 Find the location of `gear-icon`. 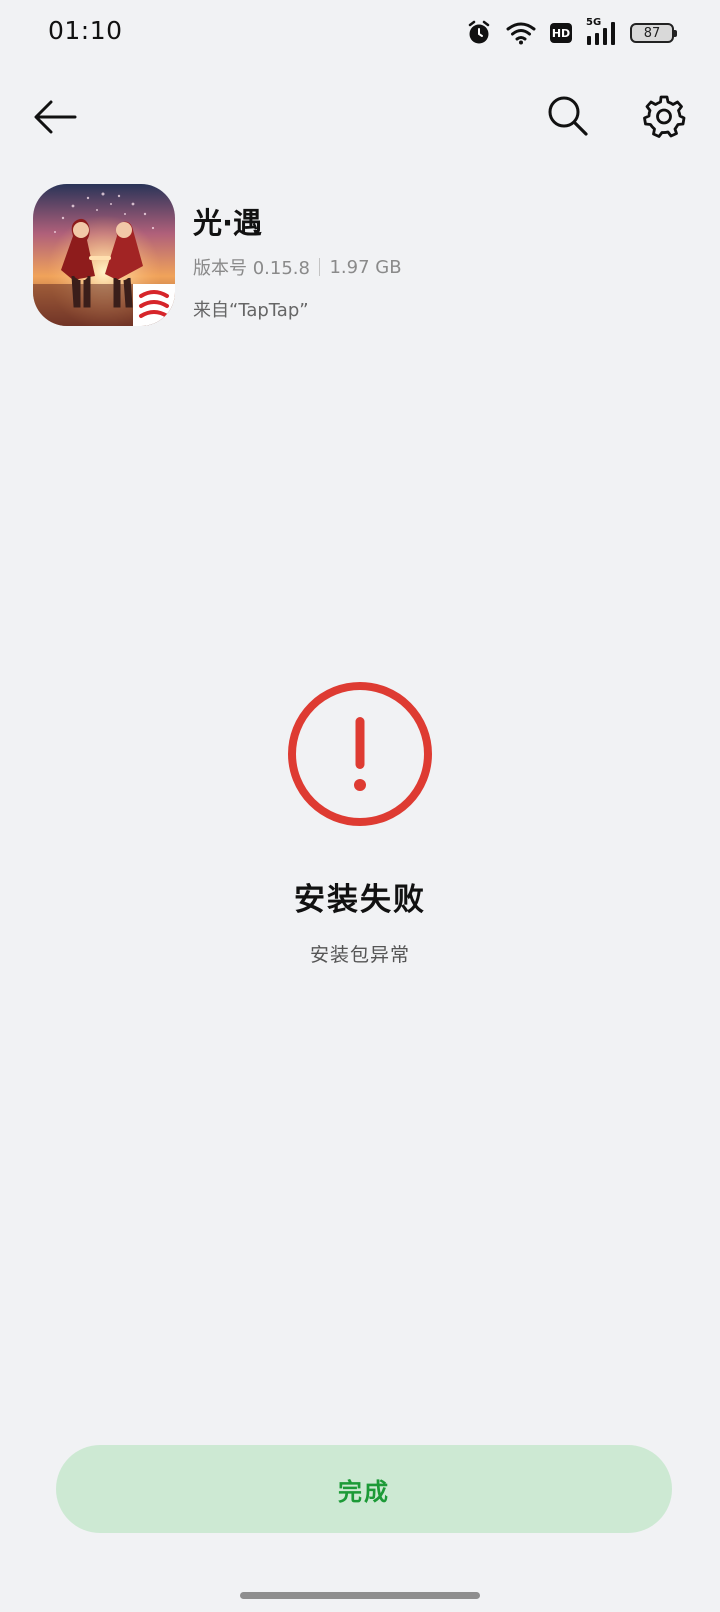

gear-icon is located at coordinates (664, 116).